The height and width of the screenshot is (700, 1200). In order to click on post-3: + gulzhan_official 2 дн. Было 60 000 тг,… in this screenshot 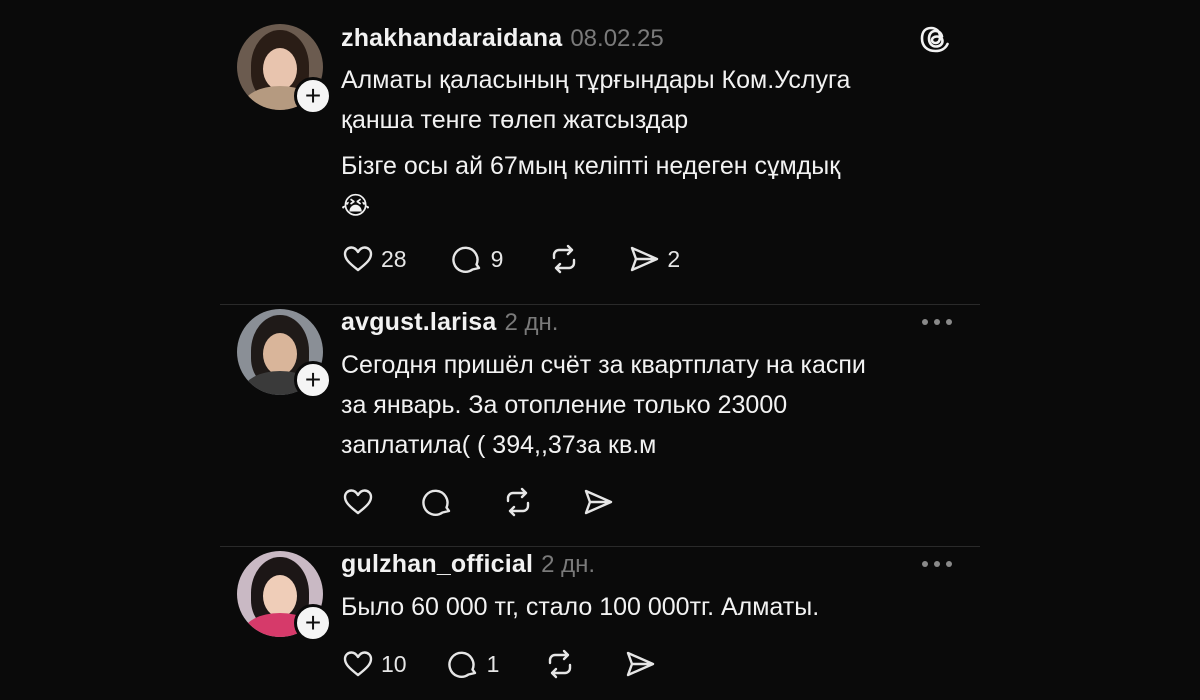, I will do `click(600, 623)`.